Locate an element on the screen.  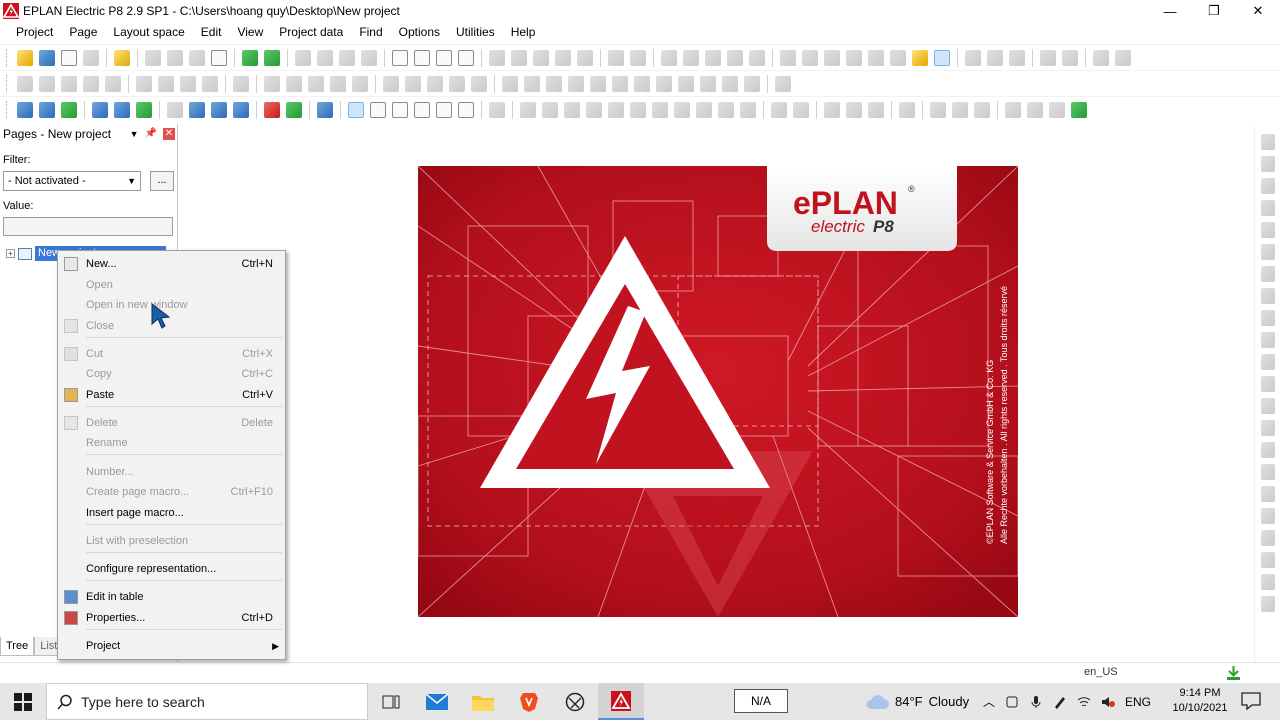
layout-i-icon is located at coordinates (686, 83).